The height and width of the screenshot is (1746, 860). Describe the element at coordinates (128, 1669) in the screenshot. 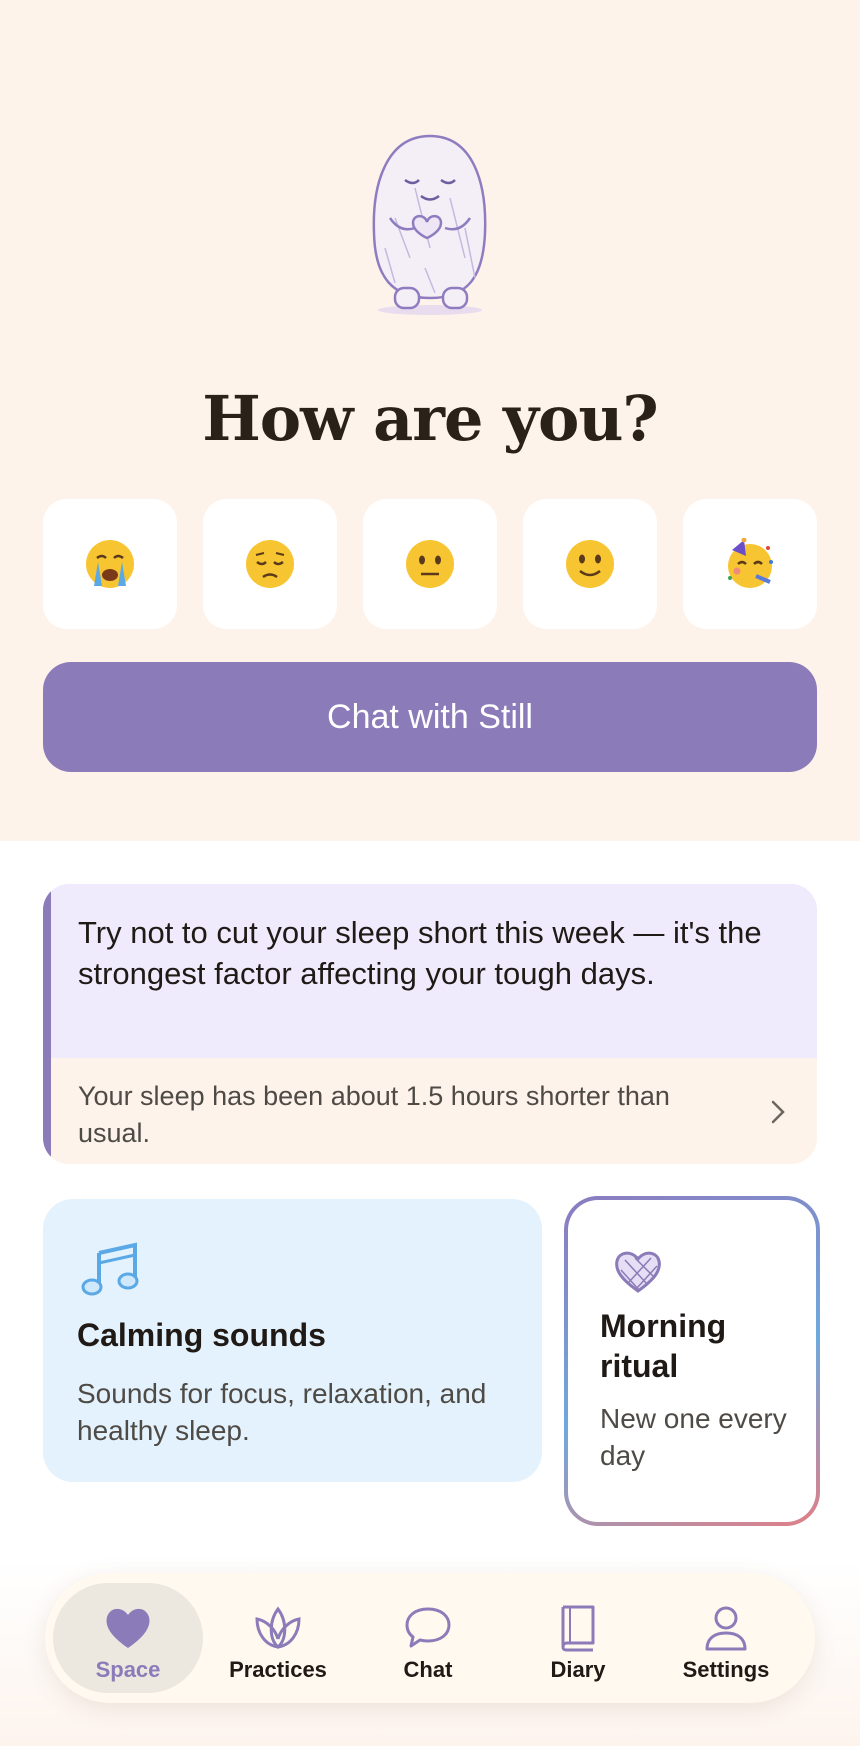

I see `tab-space-label: Space` at that location.